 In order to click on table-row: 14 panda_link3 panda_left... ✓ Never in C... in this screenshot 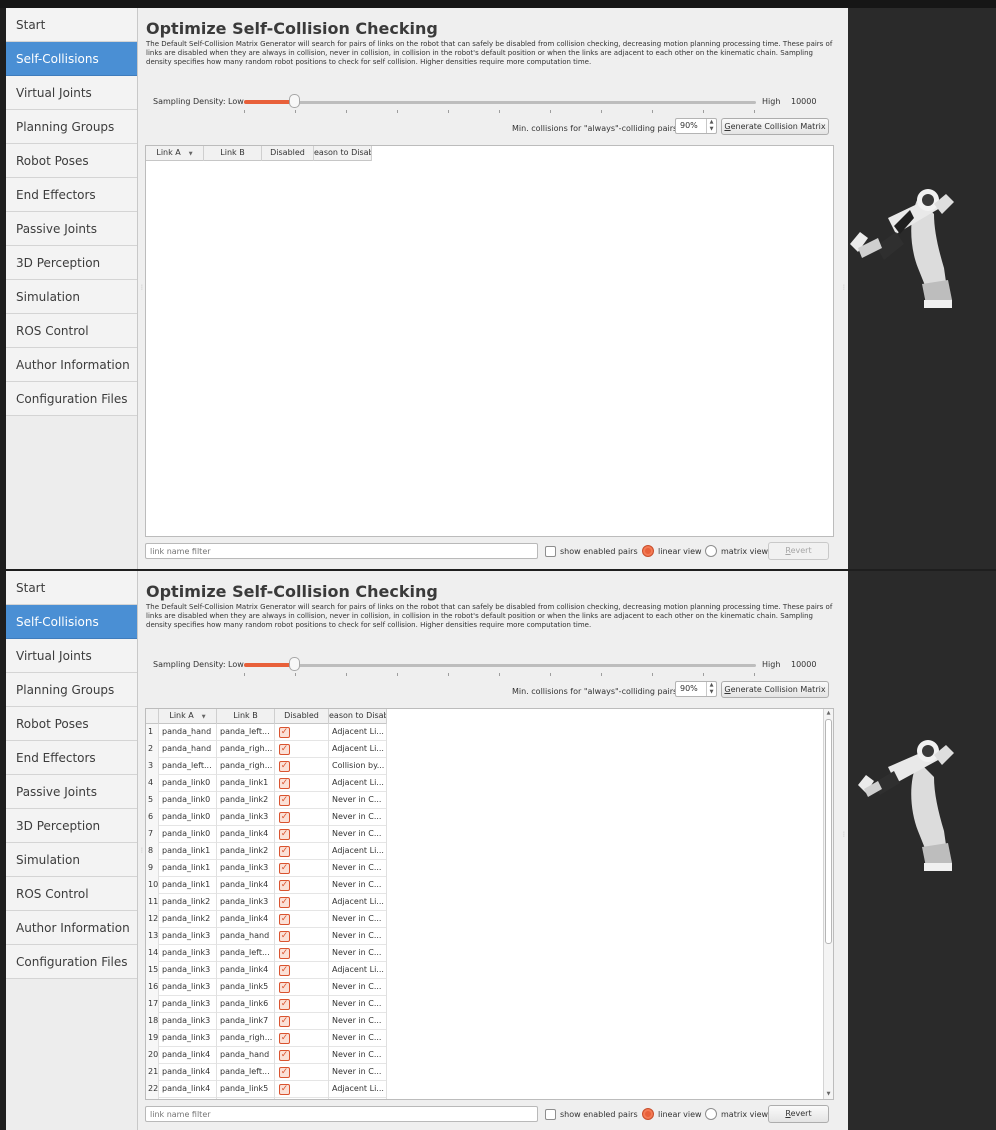, I will do `click(266, 953)`.